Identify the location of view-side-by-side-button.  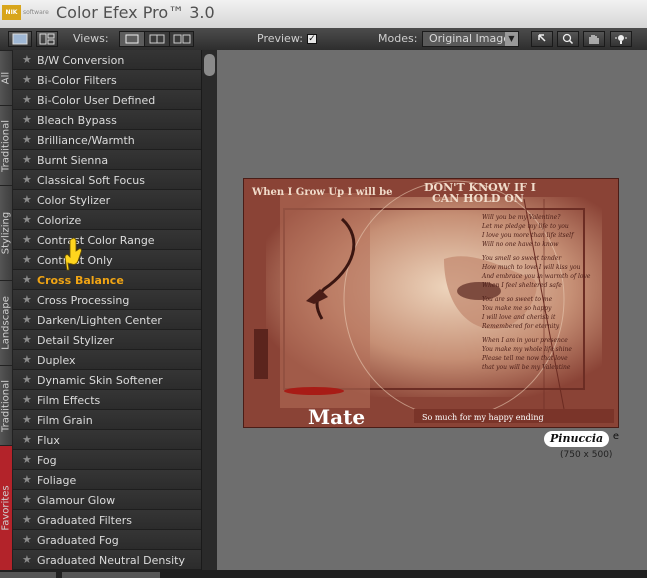
(182, 39).